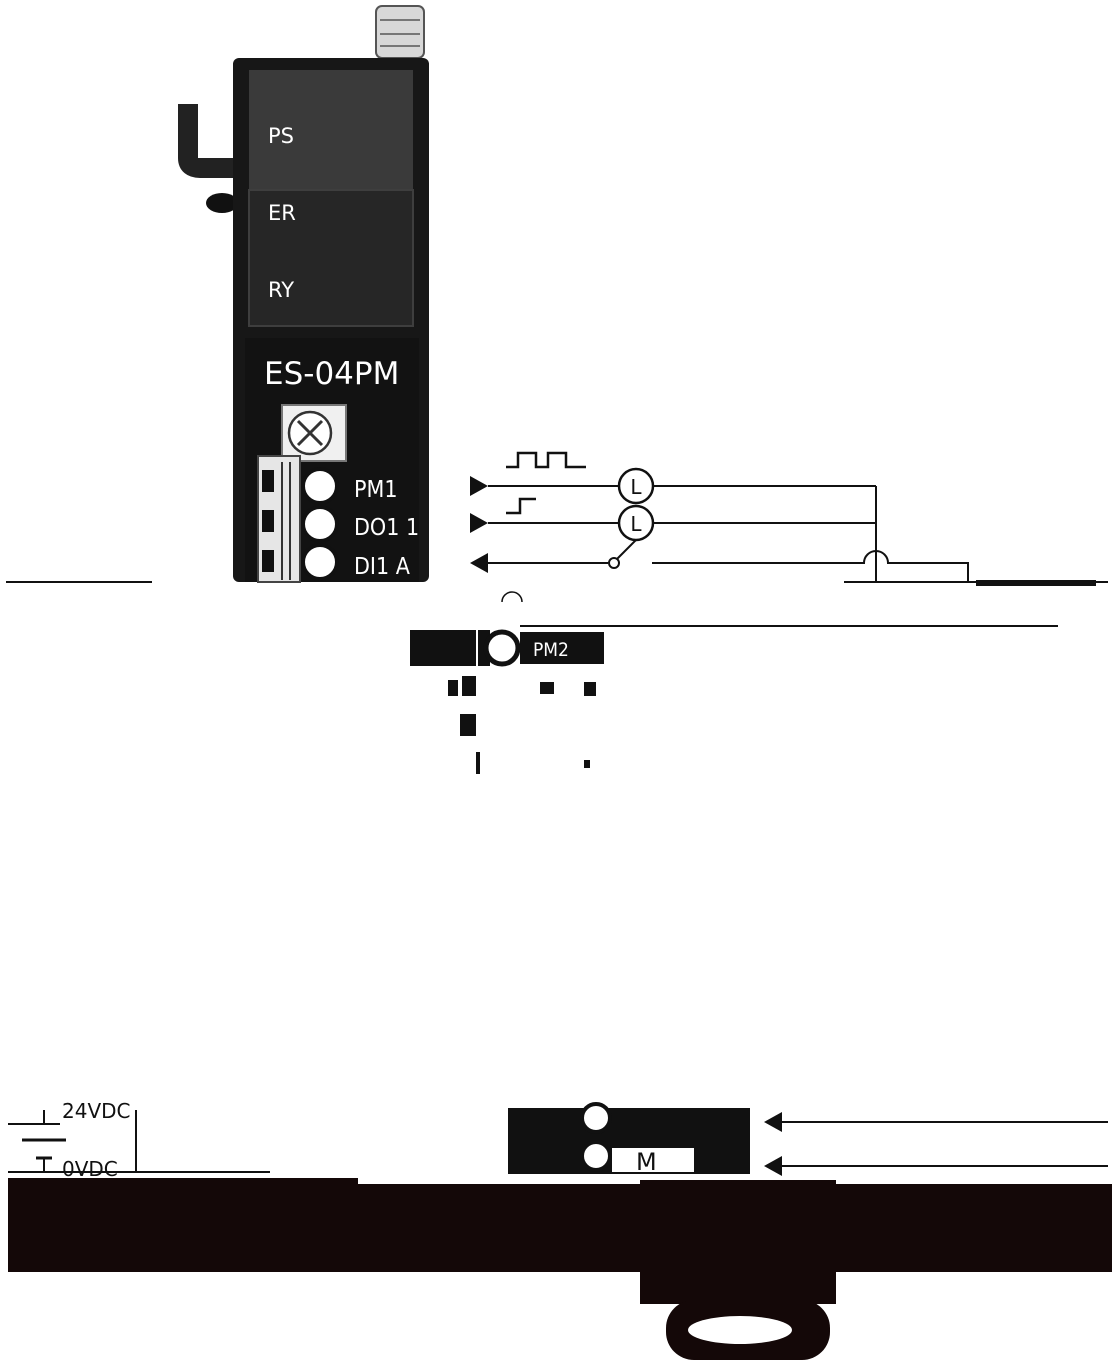  Describe the element at coordinates (626, 549) in the screenshot. I see `switch-blade-icon` at that location.